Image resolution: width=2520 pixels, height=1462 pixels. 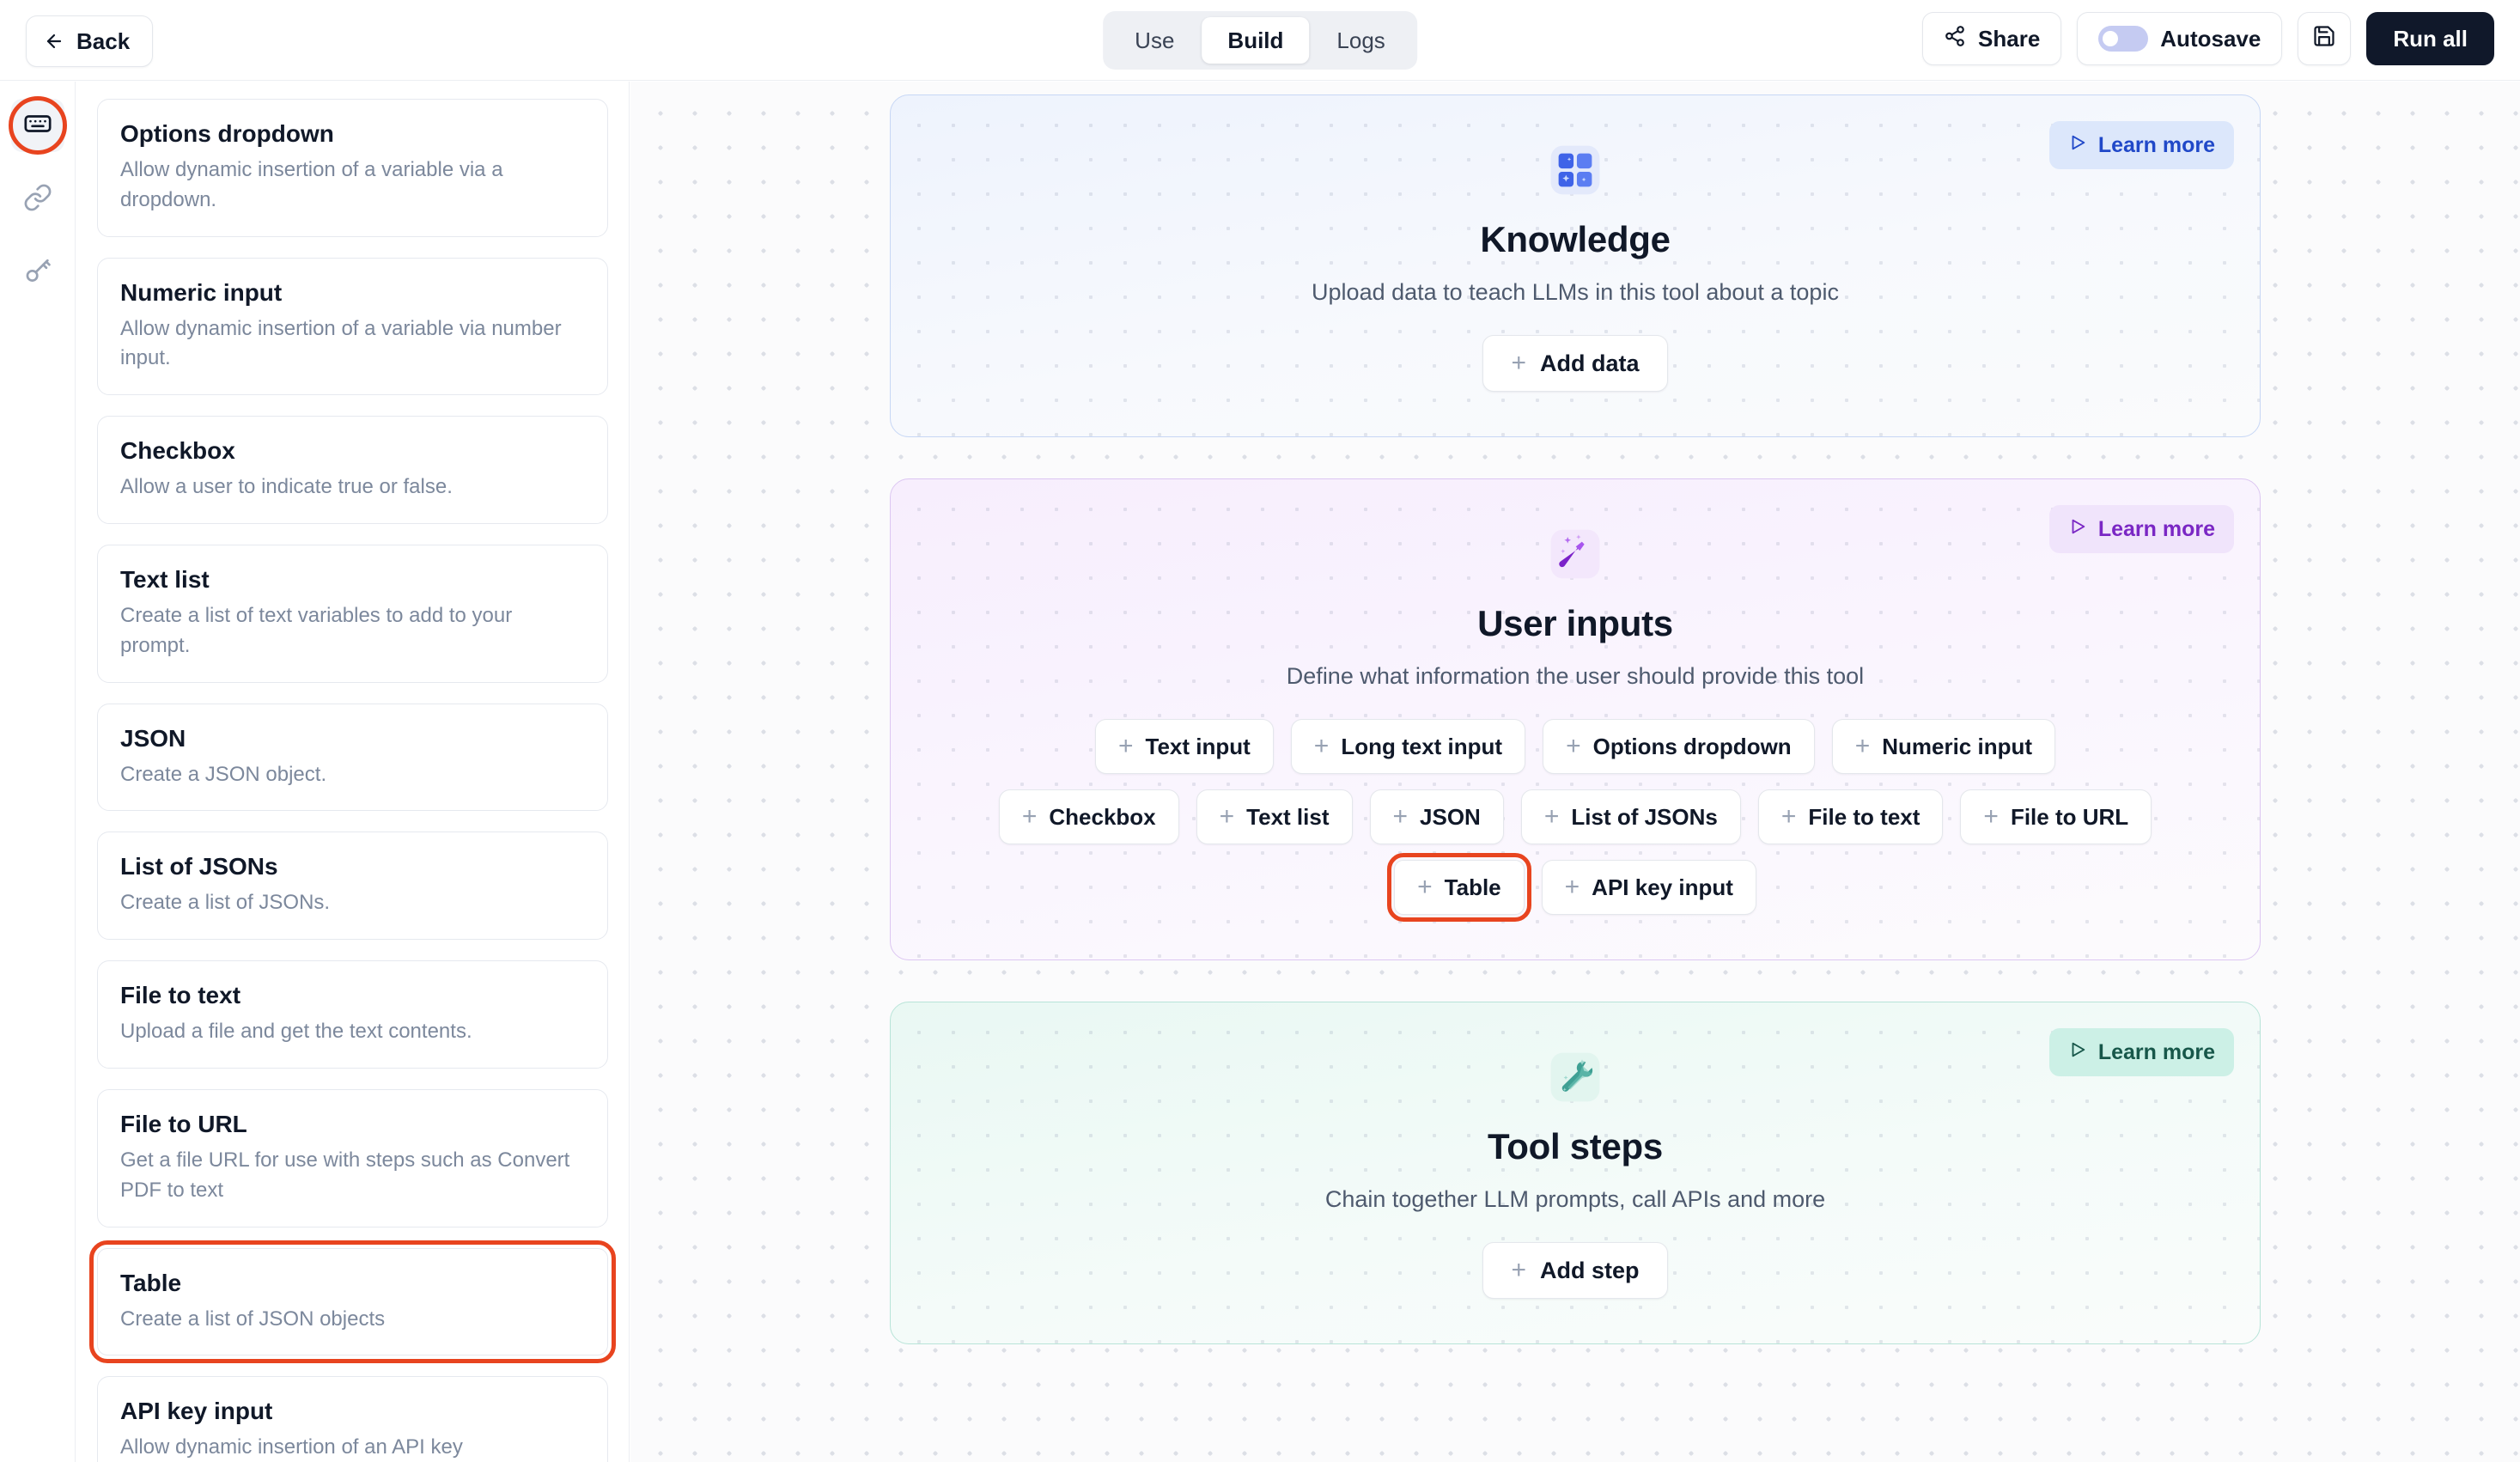 I want to click on sidebar-item-title: JSON, so click(x=153, y=738).